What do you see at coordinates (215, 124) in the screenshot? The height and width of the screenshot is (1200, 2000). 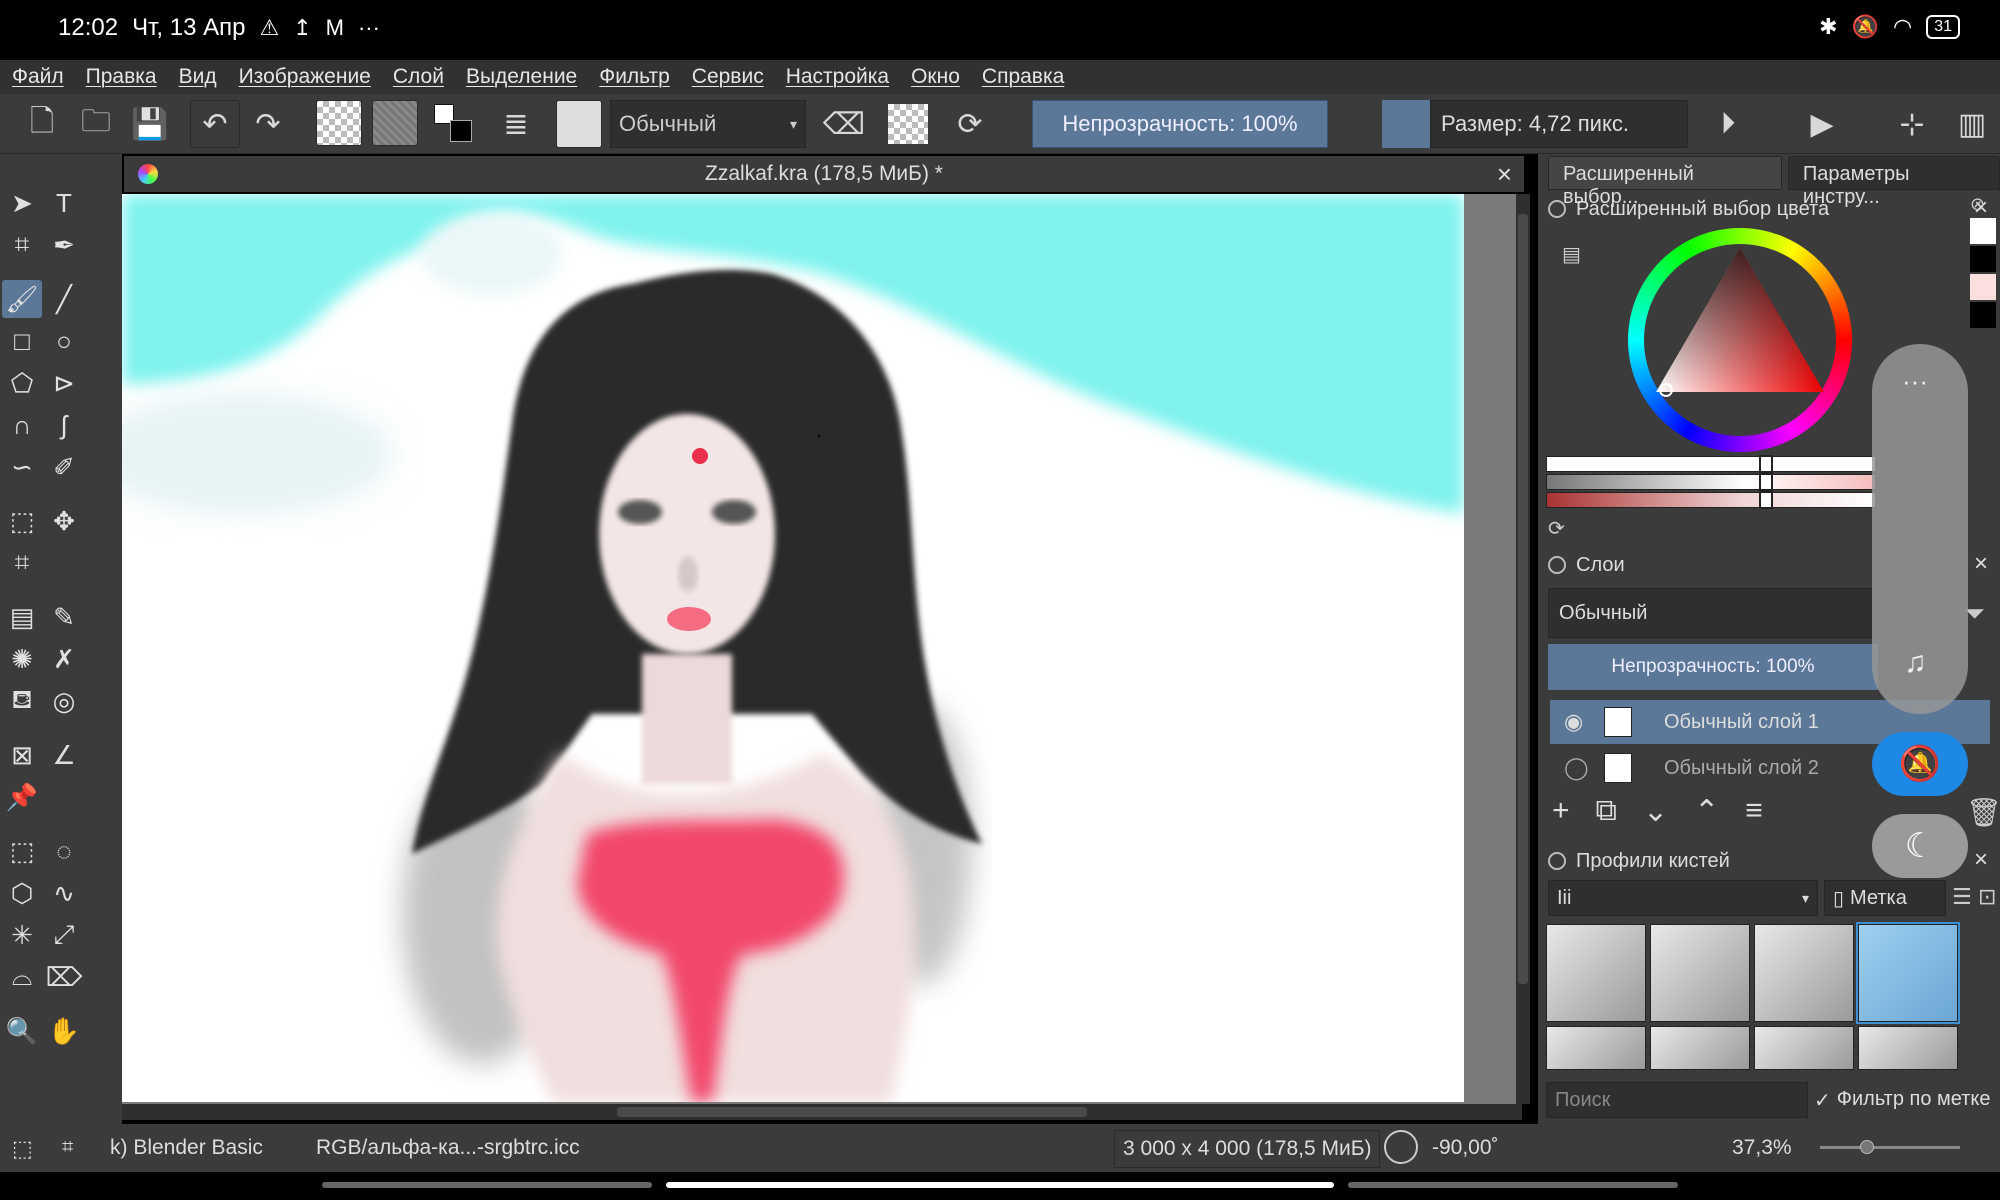 I see `undo-icon: ↶` at bounding box center [215, 124].